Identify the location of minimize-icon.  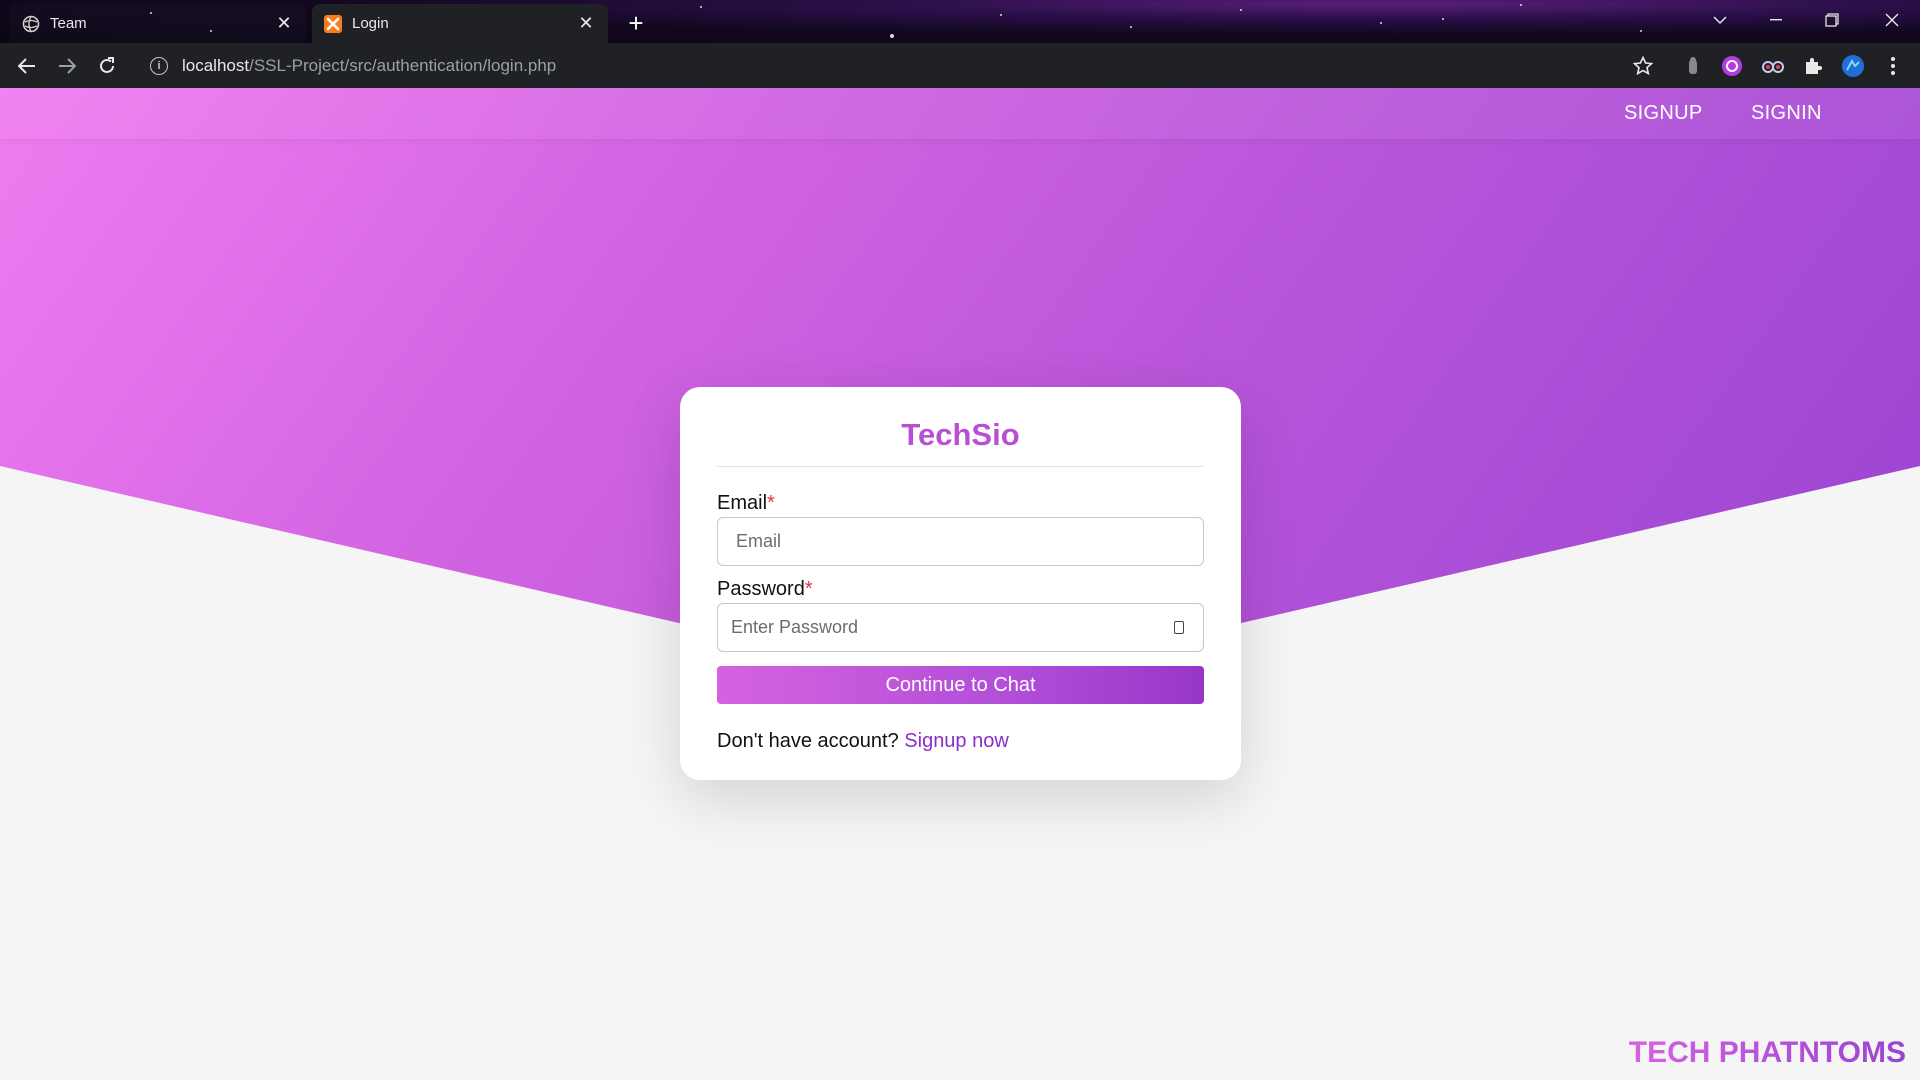
(1776, 20).